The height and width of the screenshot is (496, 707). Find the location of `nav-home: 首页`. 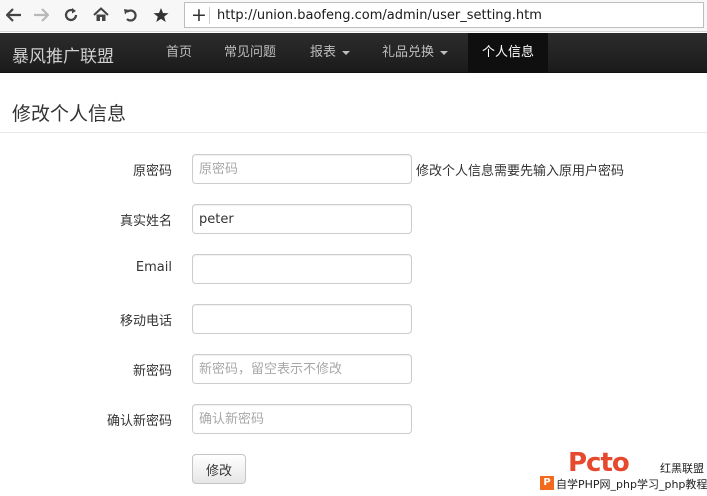

nav-home: 首页 is located at coordinates (179, 53).